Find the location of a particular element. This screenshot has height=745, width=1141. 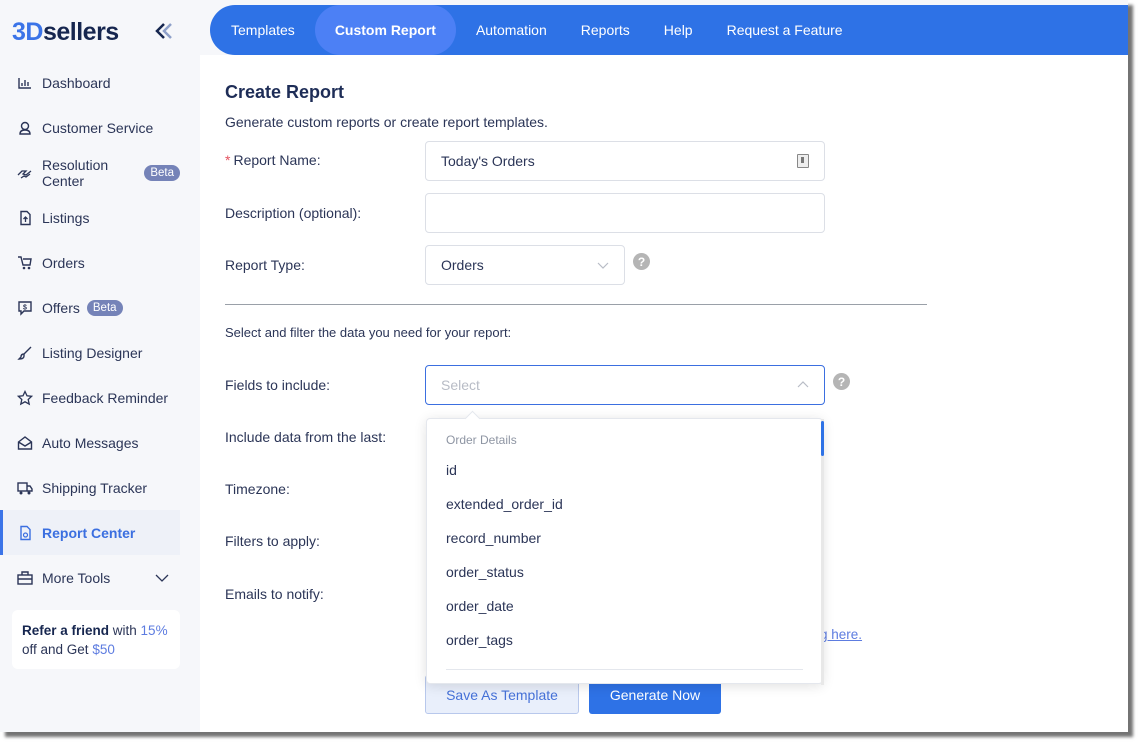

sidebar-item-listings: Listings is located at coordinates (90, 217).